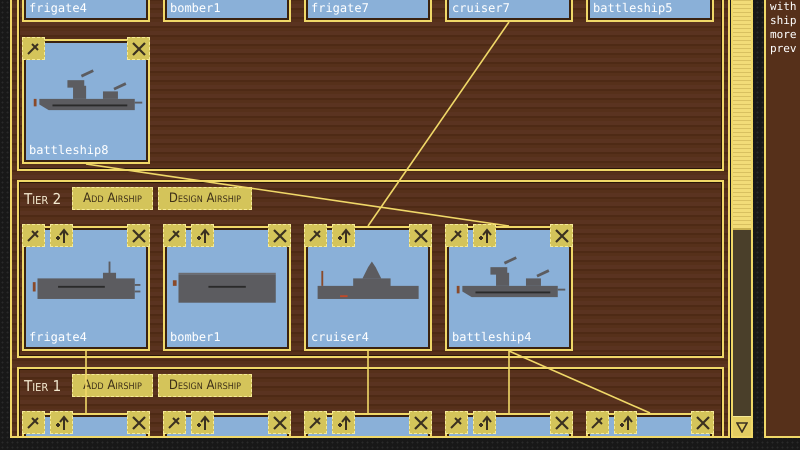 The height and width of the screenshot is (450, 800). What do you see at coordinates (632, 8) in the screenshot?
I see `airship-name: battleship5` at bounding box center [632, 8].